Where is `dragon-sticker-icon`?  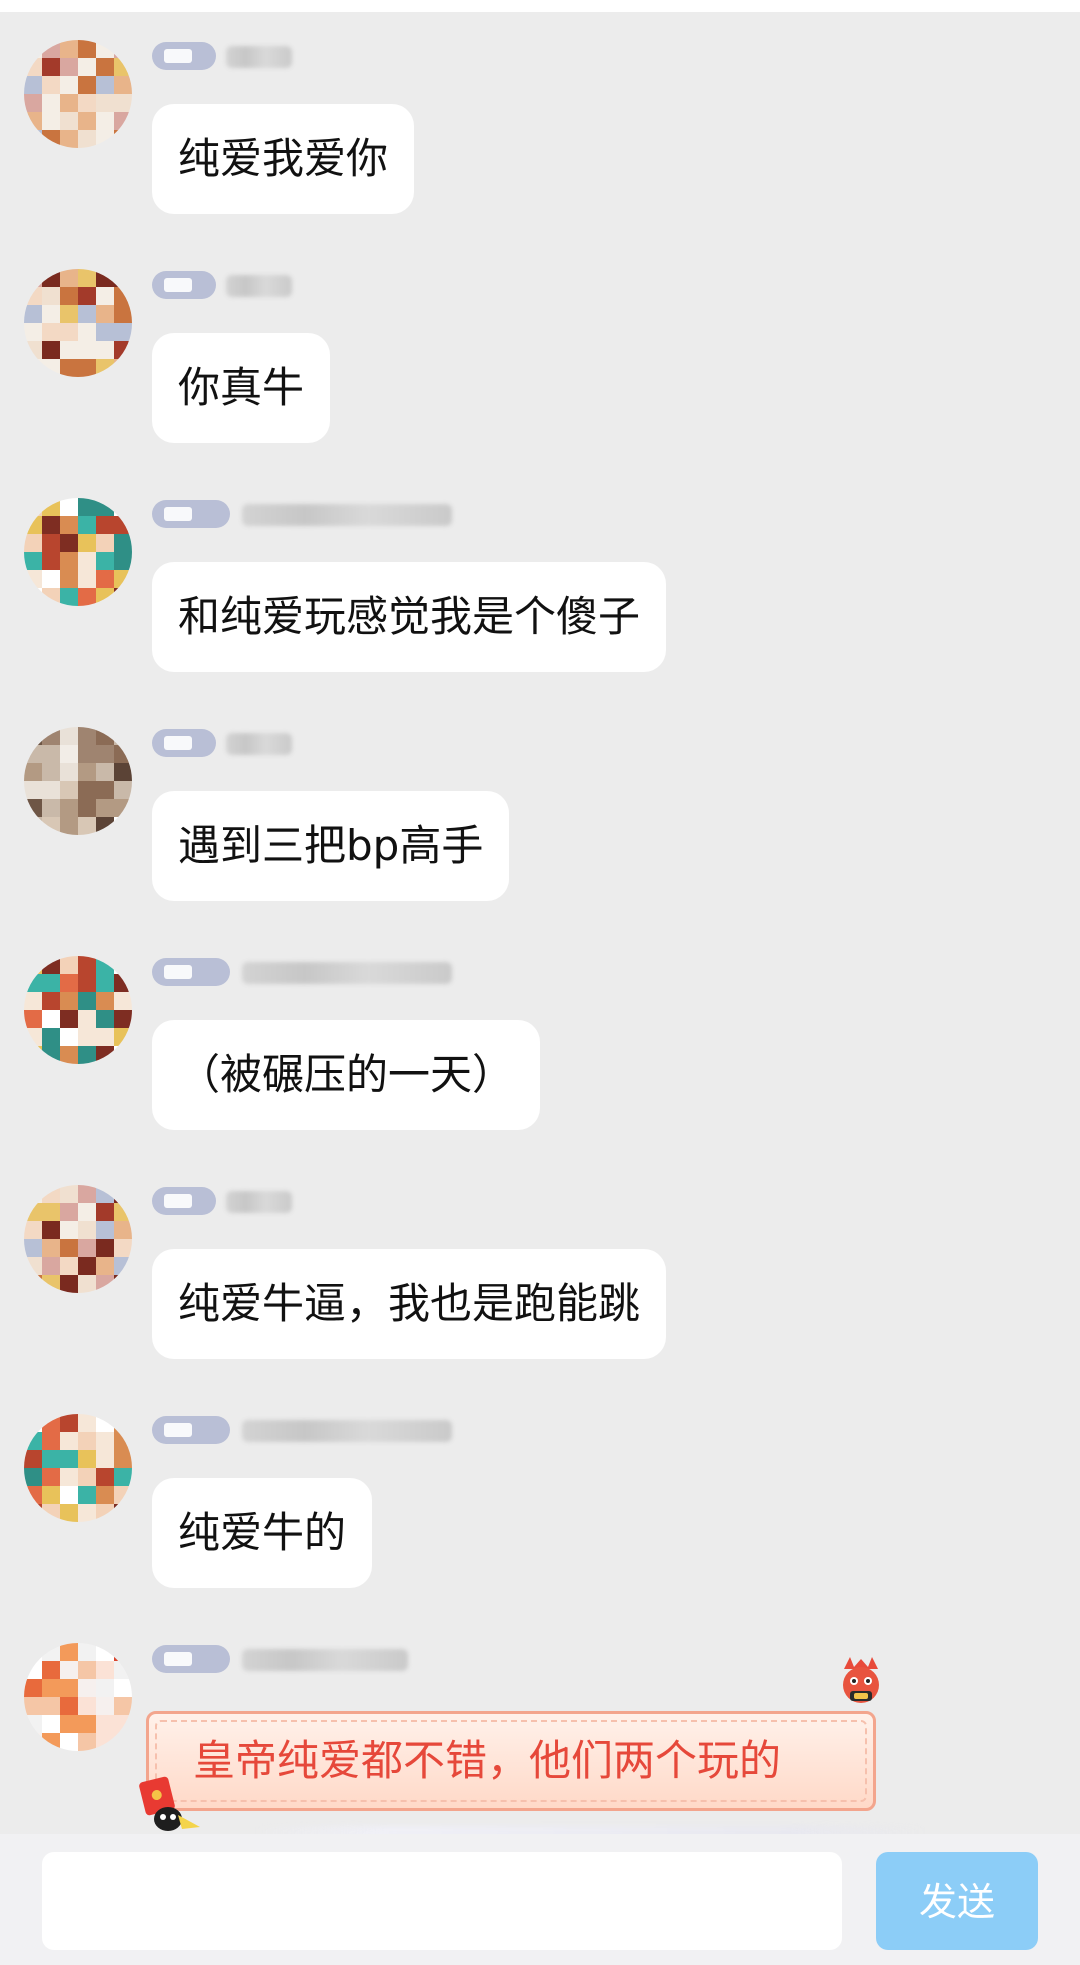 dragon-sticker-icon is located at coordinates (861, 1680).